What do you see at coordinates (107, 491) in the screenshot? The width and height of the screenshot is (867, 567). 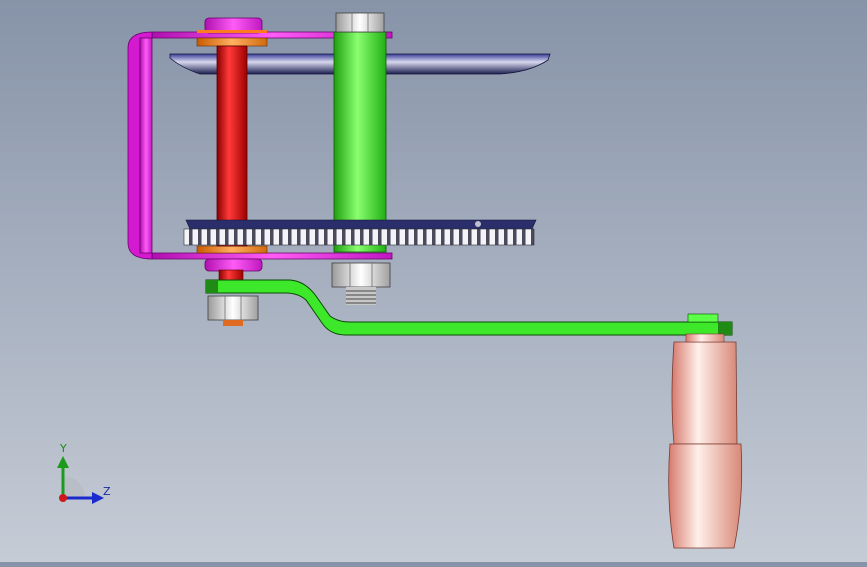 I see `axis-z-label: Z` at bounding box center [107, 491].